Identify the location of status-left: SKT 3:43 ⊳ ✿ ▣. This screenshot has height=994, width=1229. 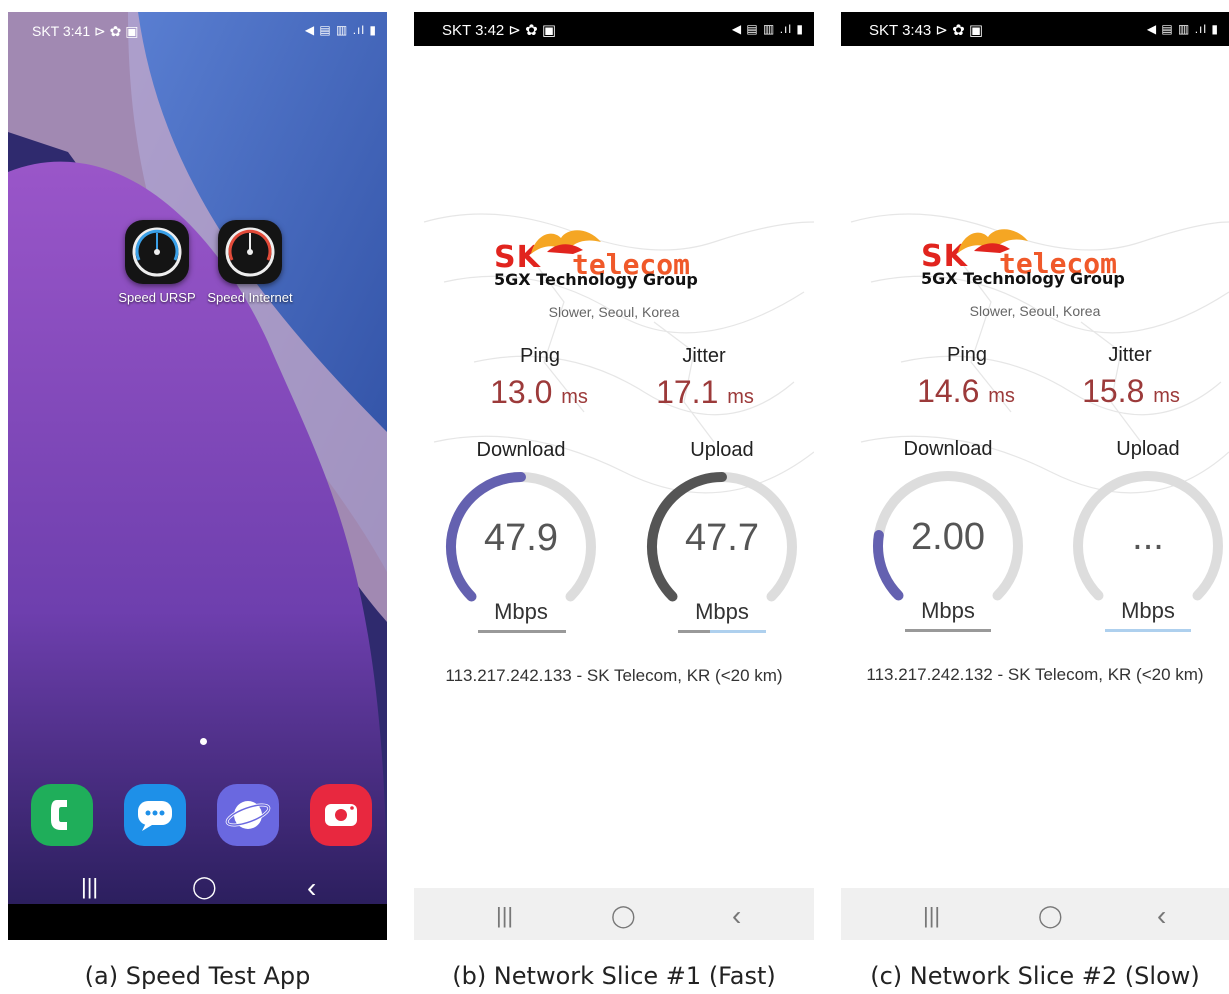
(926, 30).